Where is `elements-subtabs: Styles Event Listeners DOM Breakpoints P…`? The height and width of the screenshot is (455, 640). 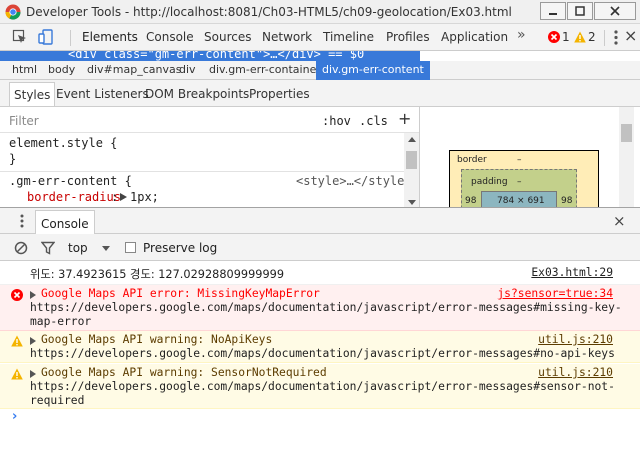 elements-subtabs: Styles Event Listeners DOM Breakpoints P… is located at coordinates (320, 93).